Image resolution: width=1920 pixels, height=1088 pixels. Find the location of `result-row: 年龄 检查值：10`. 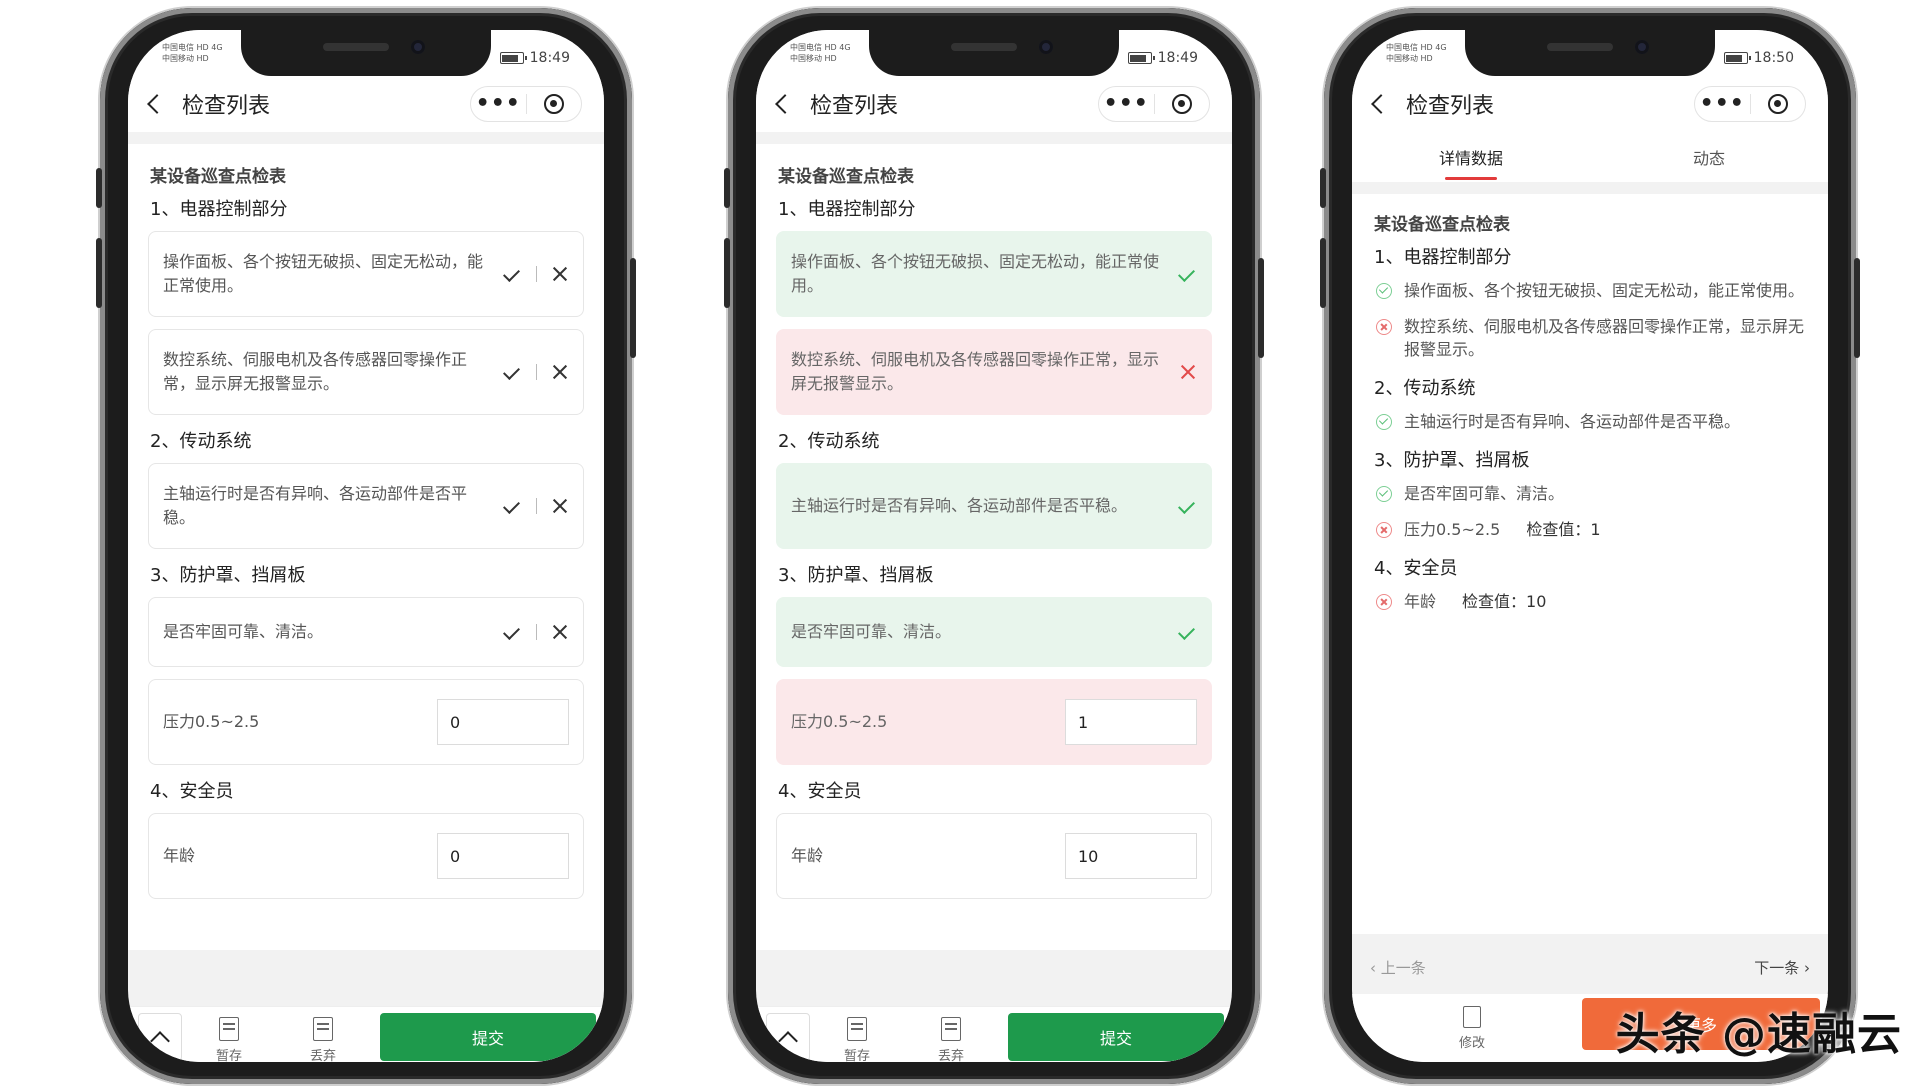

result-row: 年龄 检查值：10 is located at coordinates (1590, 601).